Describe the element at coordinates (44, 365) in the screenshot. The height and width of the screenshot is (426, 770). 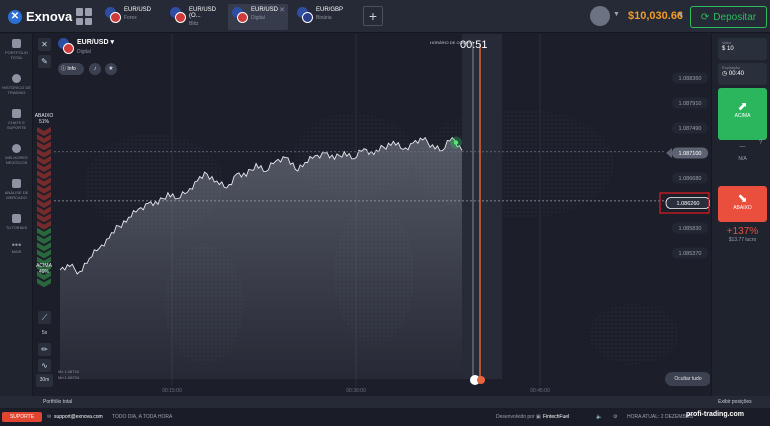
I see `indicators-icon: ∿` at that location.